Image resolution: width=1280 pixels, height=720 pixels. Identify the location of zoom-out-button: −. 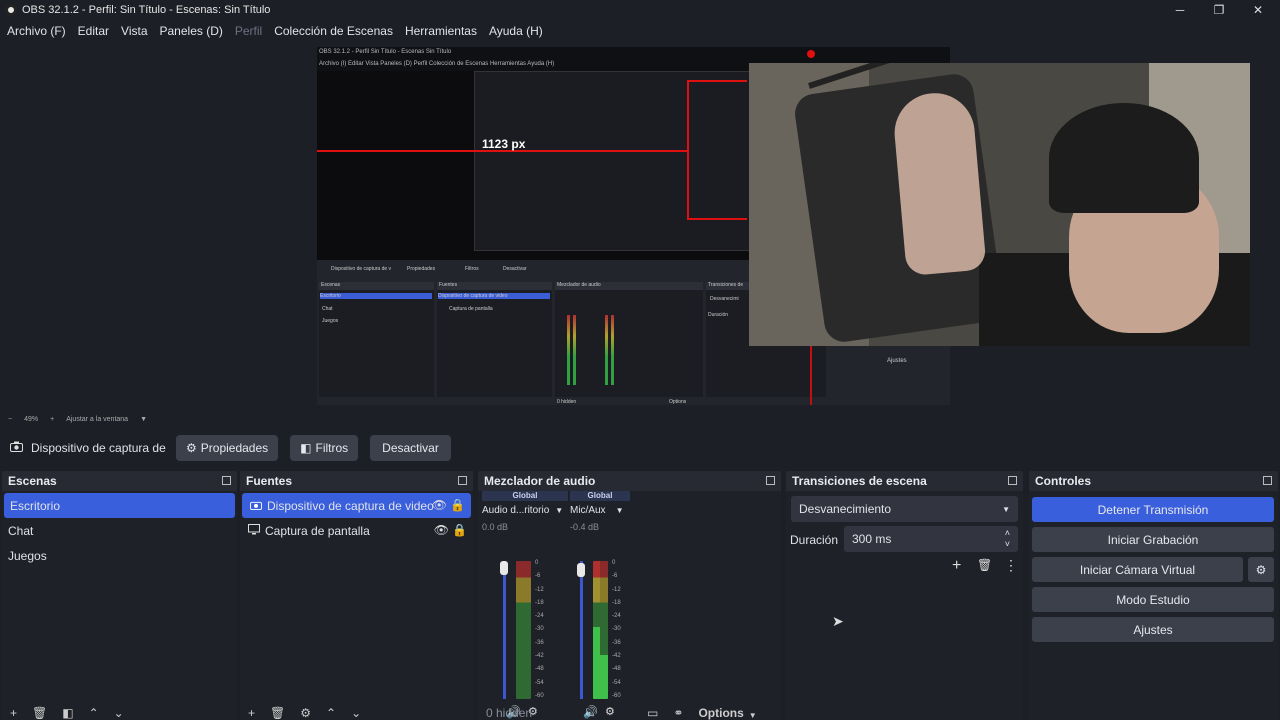
(10, 419).